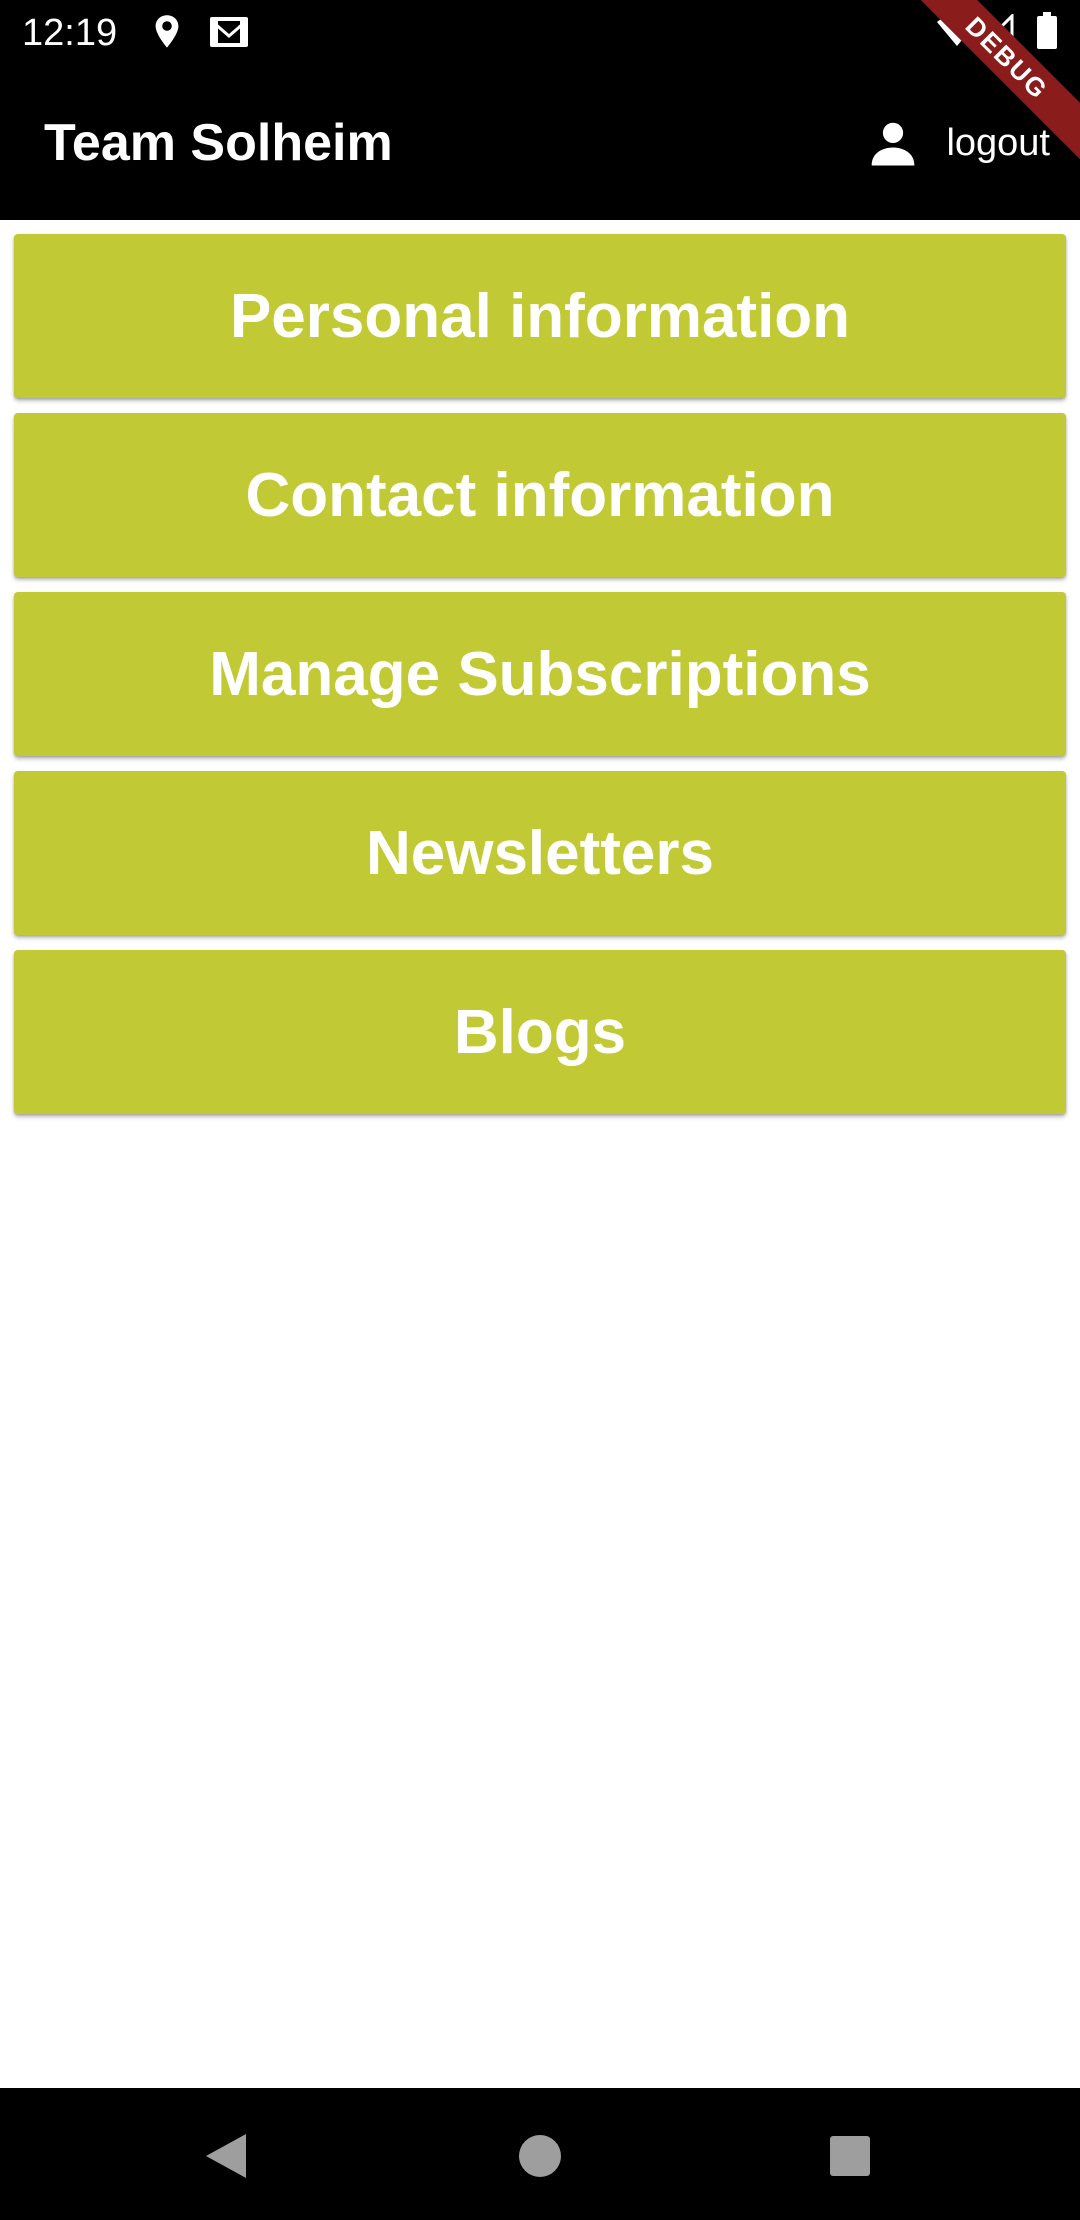 This screenshot has width=1080, height=2220. I want to click on person-icon, so click(893, 144).